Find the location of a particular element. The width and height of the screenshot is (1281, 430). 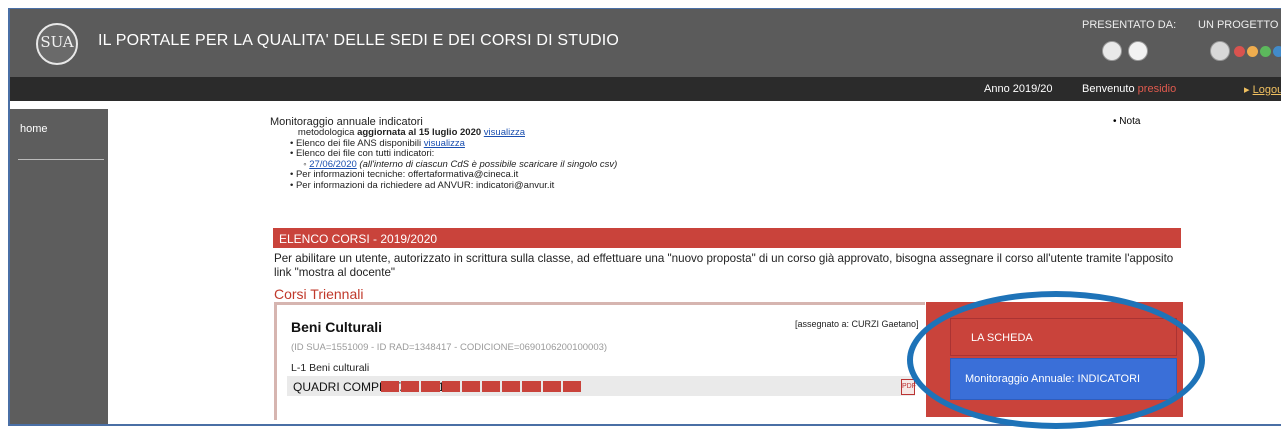

logo-text: SUA is located at coordinates (57, 42).